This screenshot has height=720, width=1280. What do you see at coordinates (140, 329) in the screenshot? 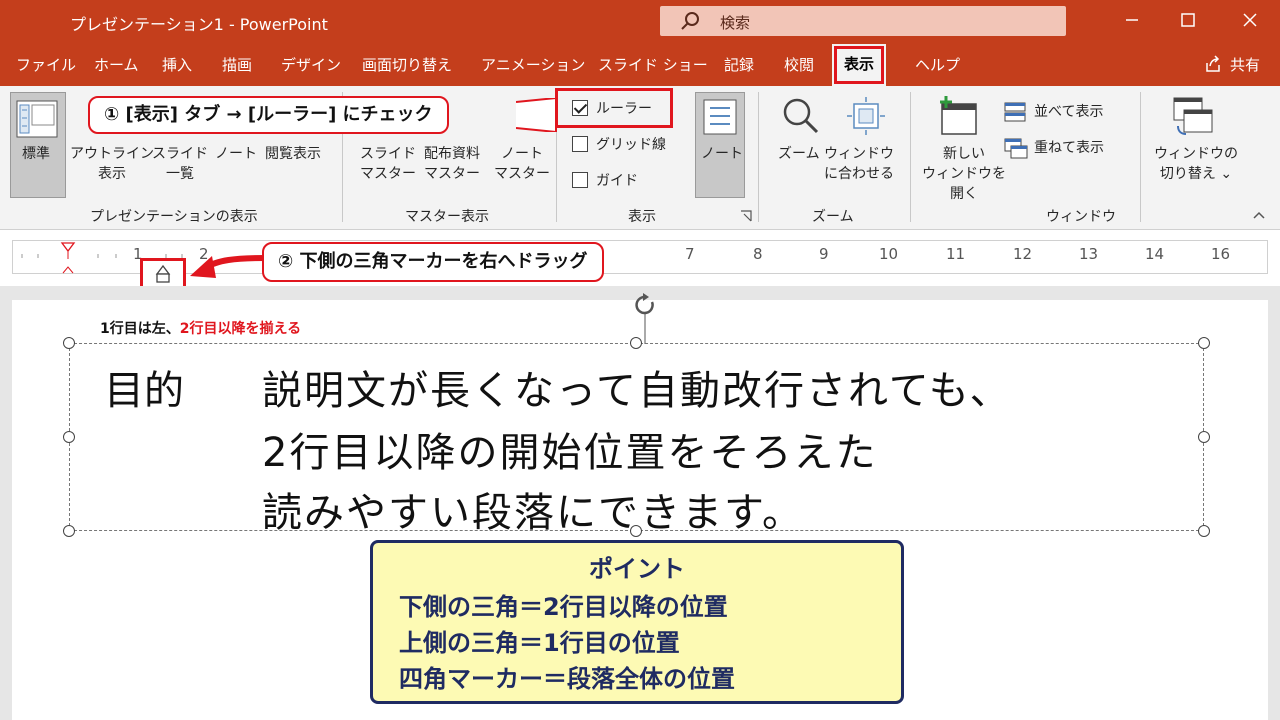
I see `note-black-text: 1行目は左、` at bounding box center [140, 329].